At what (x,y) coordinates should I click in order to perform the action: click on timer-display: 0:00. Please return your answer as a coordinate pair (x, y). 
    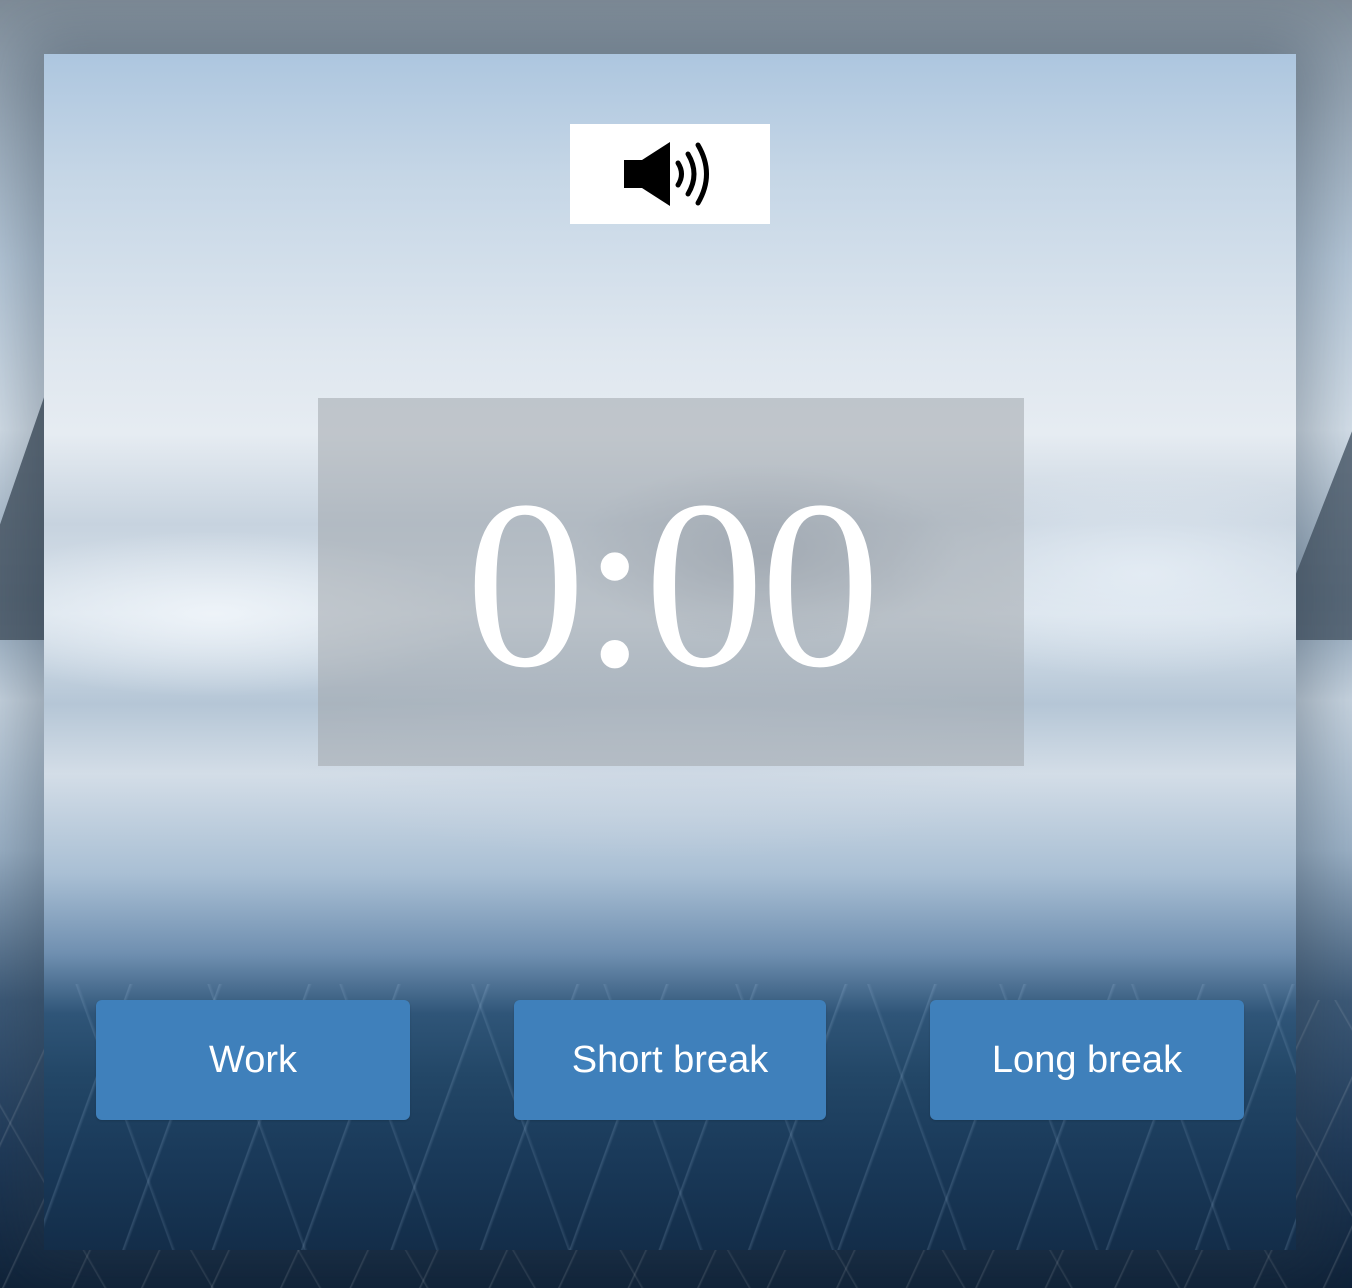
    Looking at the image, I should click on (671, 582).